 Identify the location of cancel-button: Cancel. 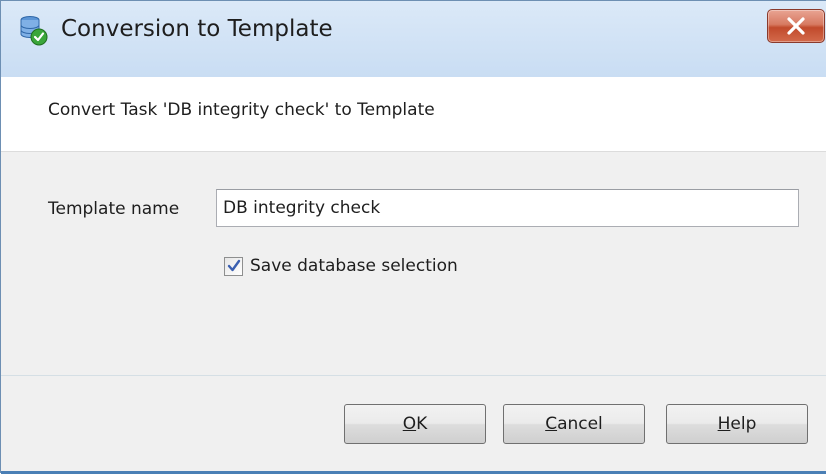
(574, 424).